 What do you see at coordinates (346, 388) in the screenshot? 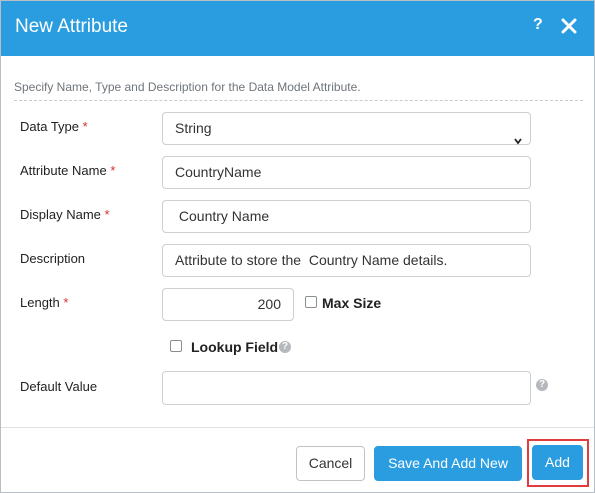
I see `default-value-input` at bounding box center [346, 388].